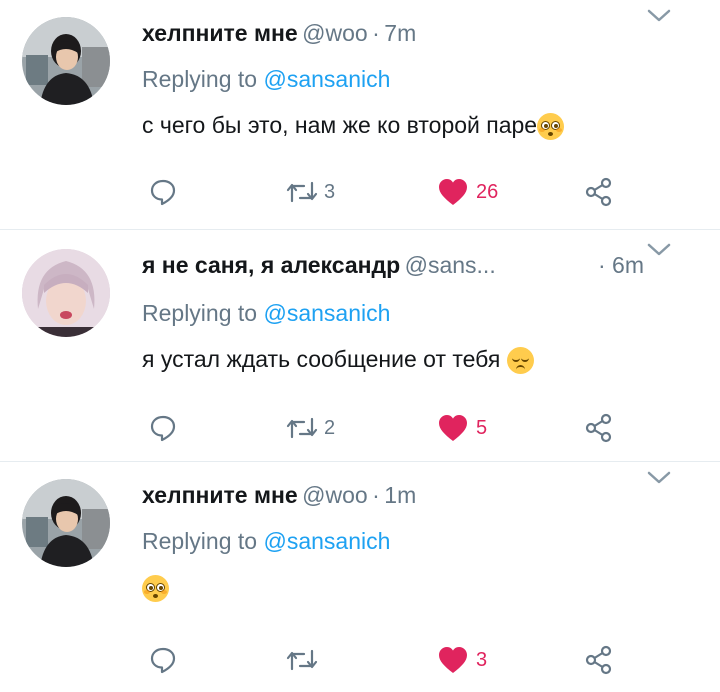 Image resolution: width=720 pixels, height=692 pixels. What do you see at coordinates (520, 361) in the screenshot?
I see `pensive-face-icon` at bounding box center [520, 361].